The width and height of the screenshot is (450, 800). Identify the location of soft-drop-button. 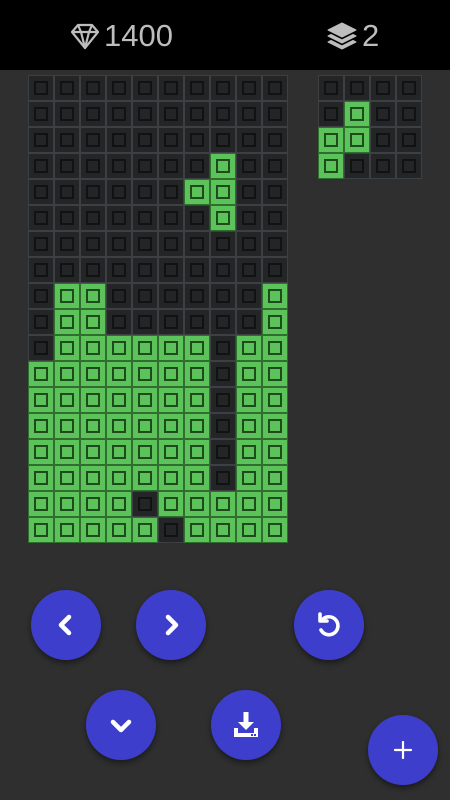
(121, 725).